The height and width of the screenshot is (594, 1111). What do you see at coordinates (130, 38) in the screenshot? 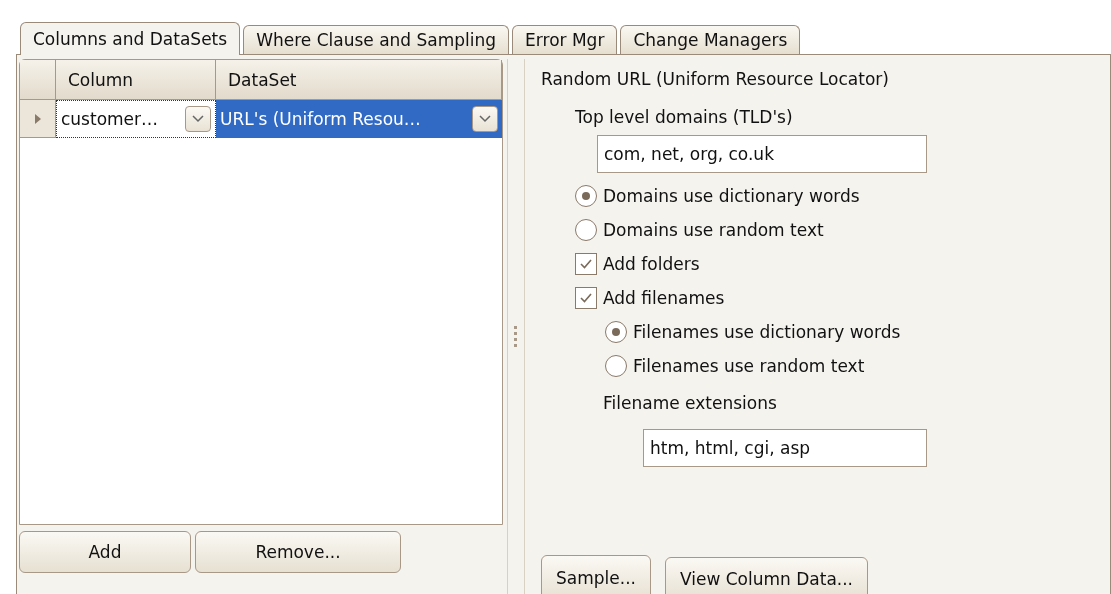
I see `tab: Columns and DataSets` at bounding box center [130, 38].